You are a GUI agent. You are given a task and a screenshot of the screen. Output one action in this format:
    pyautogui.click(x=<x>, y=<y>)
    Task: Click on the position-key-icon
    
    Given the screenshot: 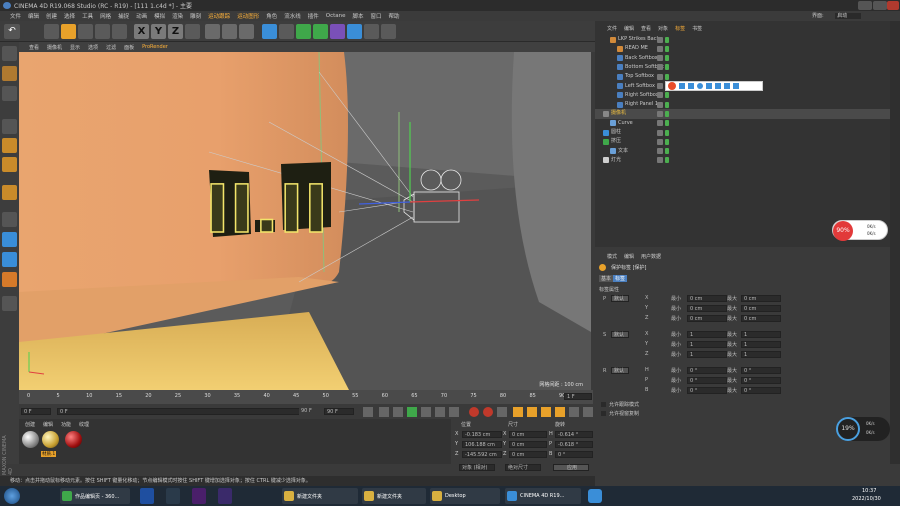 What is the action you would take?
    pyautogui.click(x=518, y=412)
    